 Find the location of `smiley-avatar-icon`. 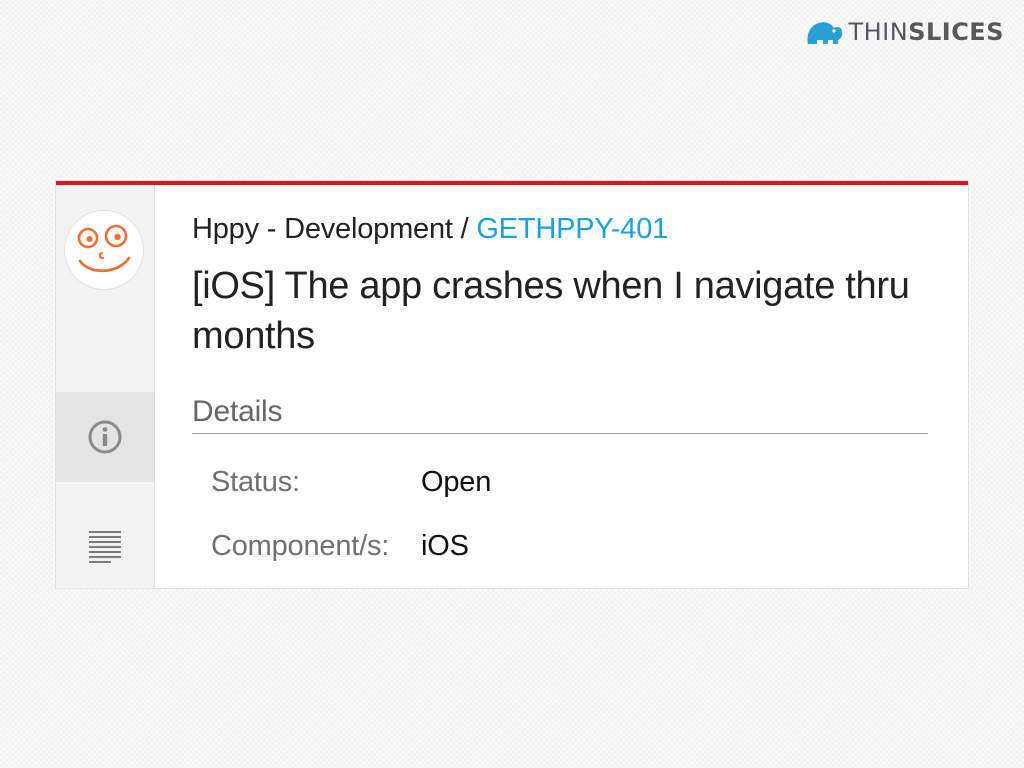

smiley-avatar-icon is located at coordinates (104, 250).